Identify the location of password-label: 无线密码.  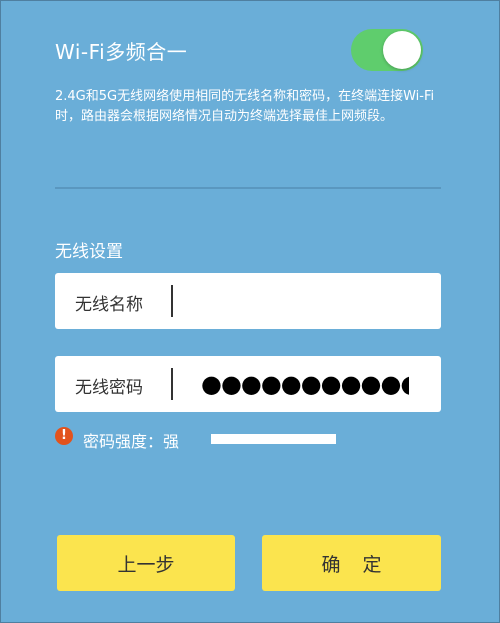
(109, 388).